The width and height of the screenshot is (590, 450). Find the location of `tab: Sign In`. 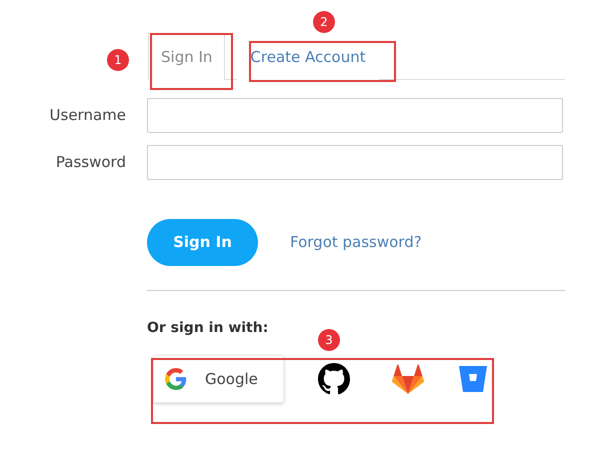

tab: Sign In is located at coordinates (187, 56).